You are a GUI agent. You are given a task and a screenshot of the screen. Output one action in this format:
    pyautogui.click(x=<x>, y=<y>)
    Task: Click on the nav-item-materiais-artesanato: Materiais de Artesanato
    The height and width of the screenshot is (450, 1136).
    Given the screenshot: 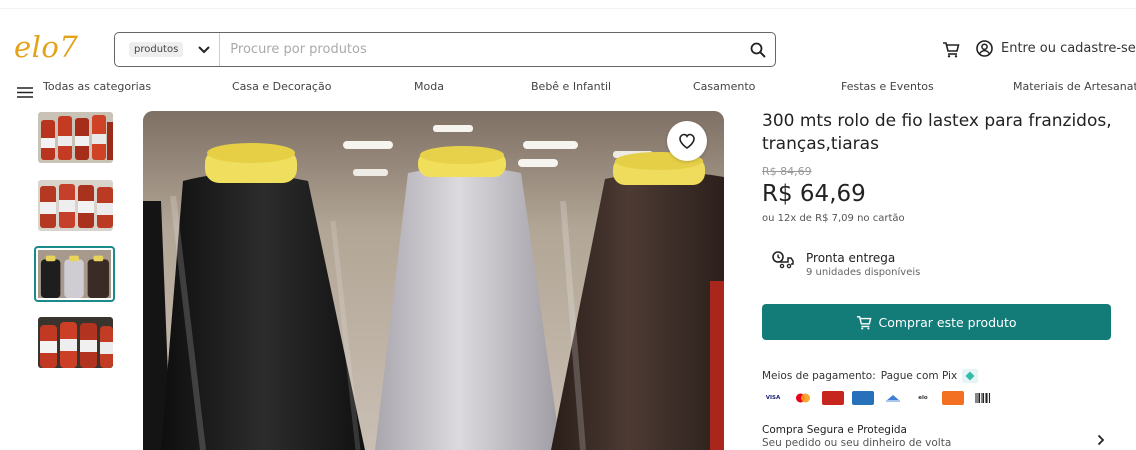 What is the action you would take?
    pyautogui.click(x=1074, y=86)
    